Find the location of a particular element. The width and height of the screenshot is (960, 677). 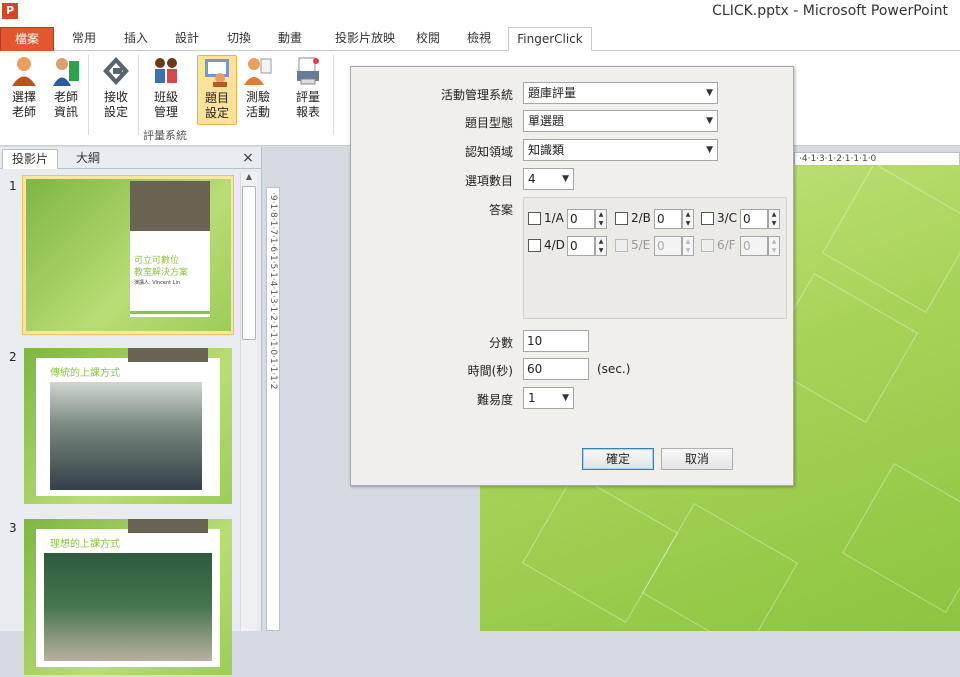

answer-checkbox-5e is located at coordinates (621, 245).